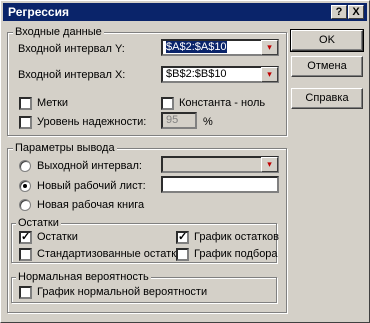  I want to click on normal-plot-checkbox, so click(25, 292).